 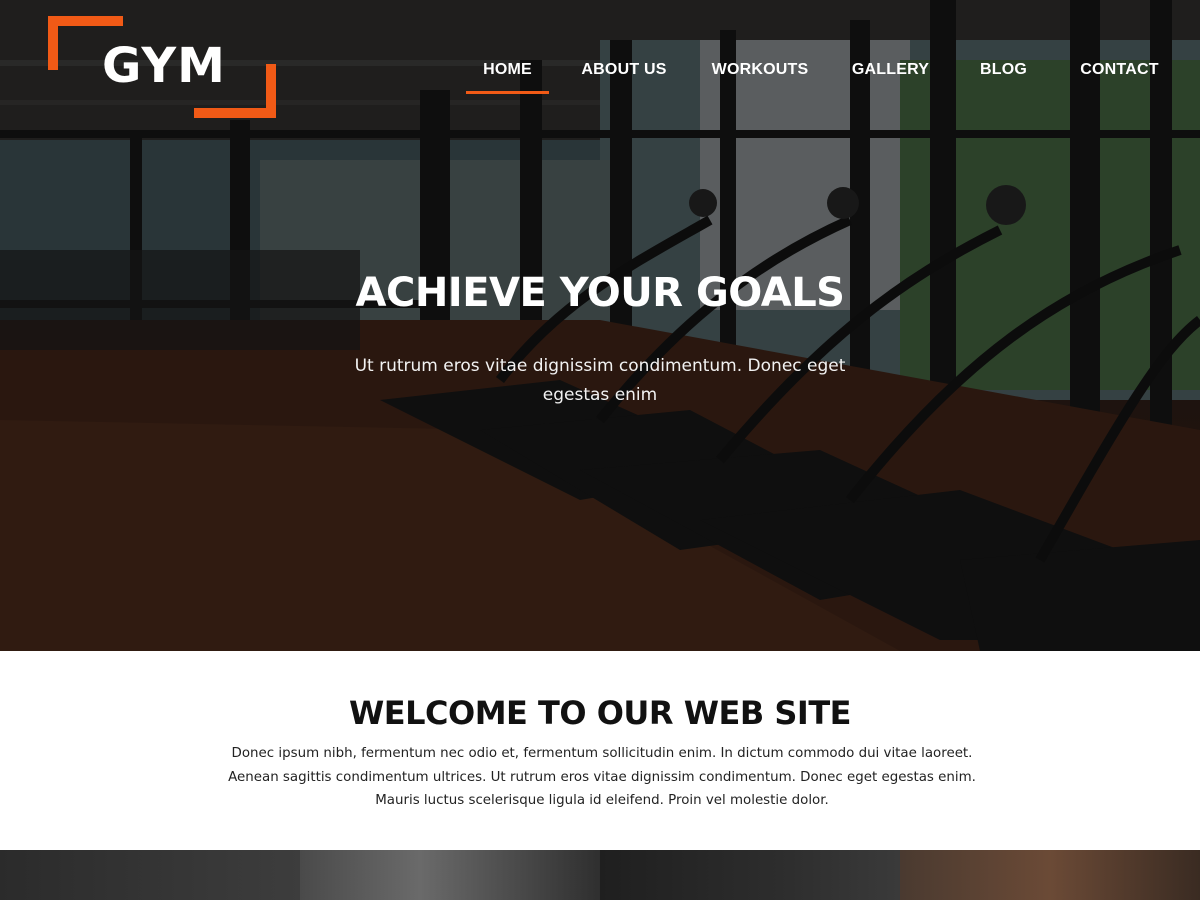 What do you see at coordinates (507, 76) in the screenshot?
I see `nav-item-home: HOME` at bounding box center [507, 76].